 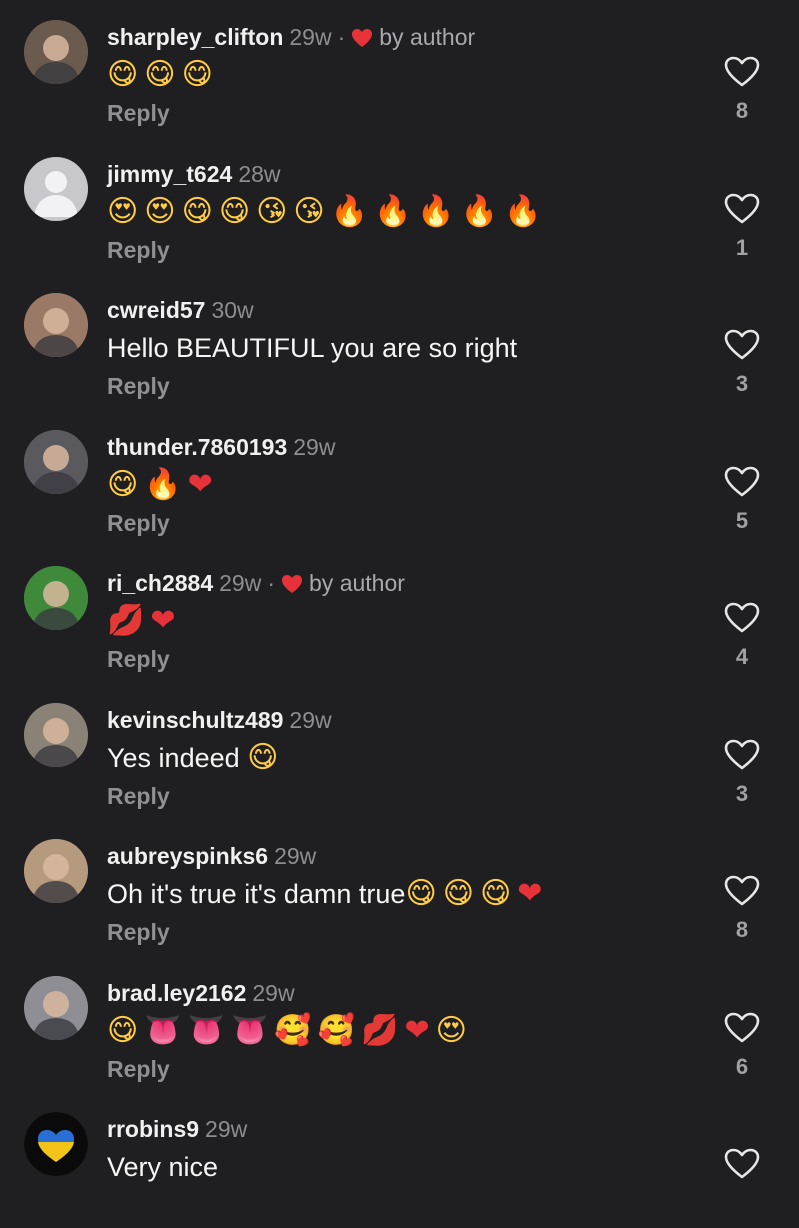 What do you see at coordinates (357, 583) in the screenshot?
I see `liked-by-author-label: by author` at bounding box center [357, 583].